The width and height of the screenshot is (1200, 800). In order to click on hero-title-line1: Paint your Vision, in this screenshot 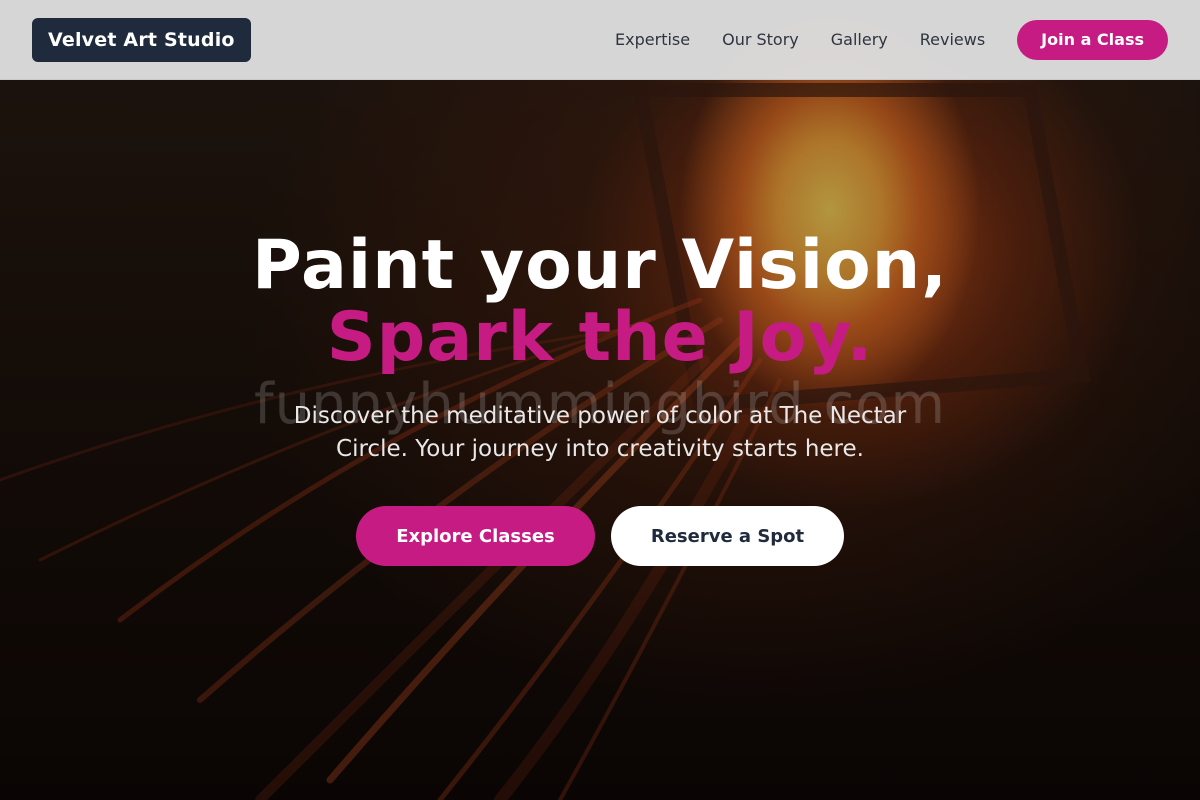, I will do `click(600, 265)`.